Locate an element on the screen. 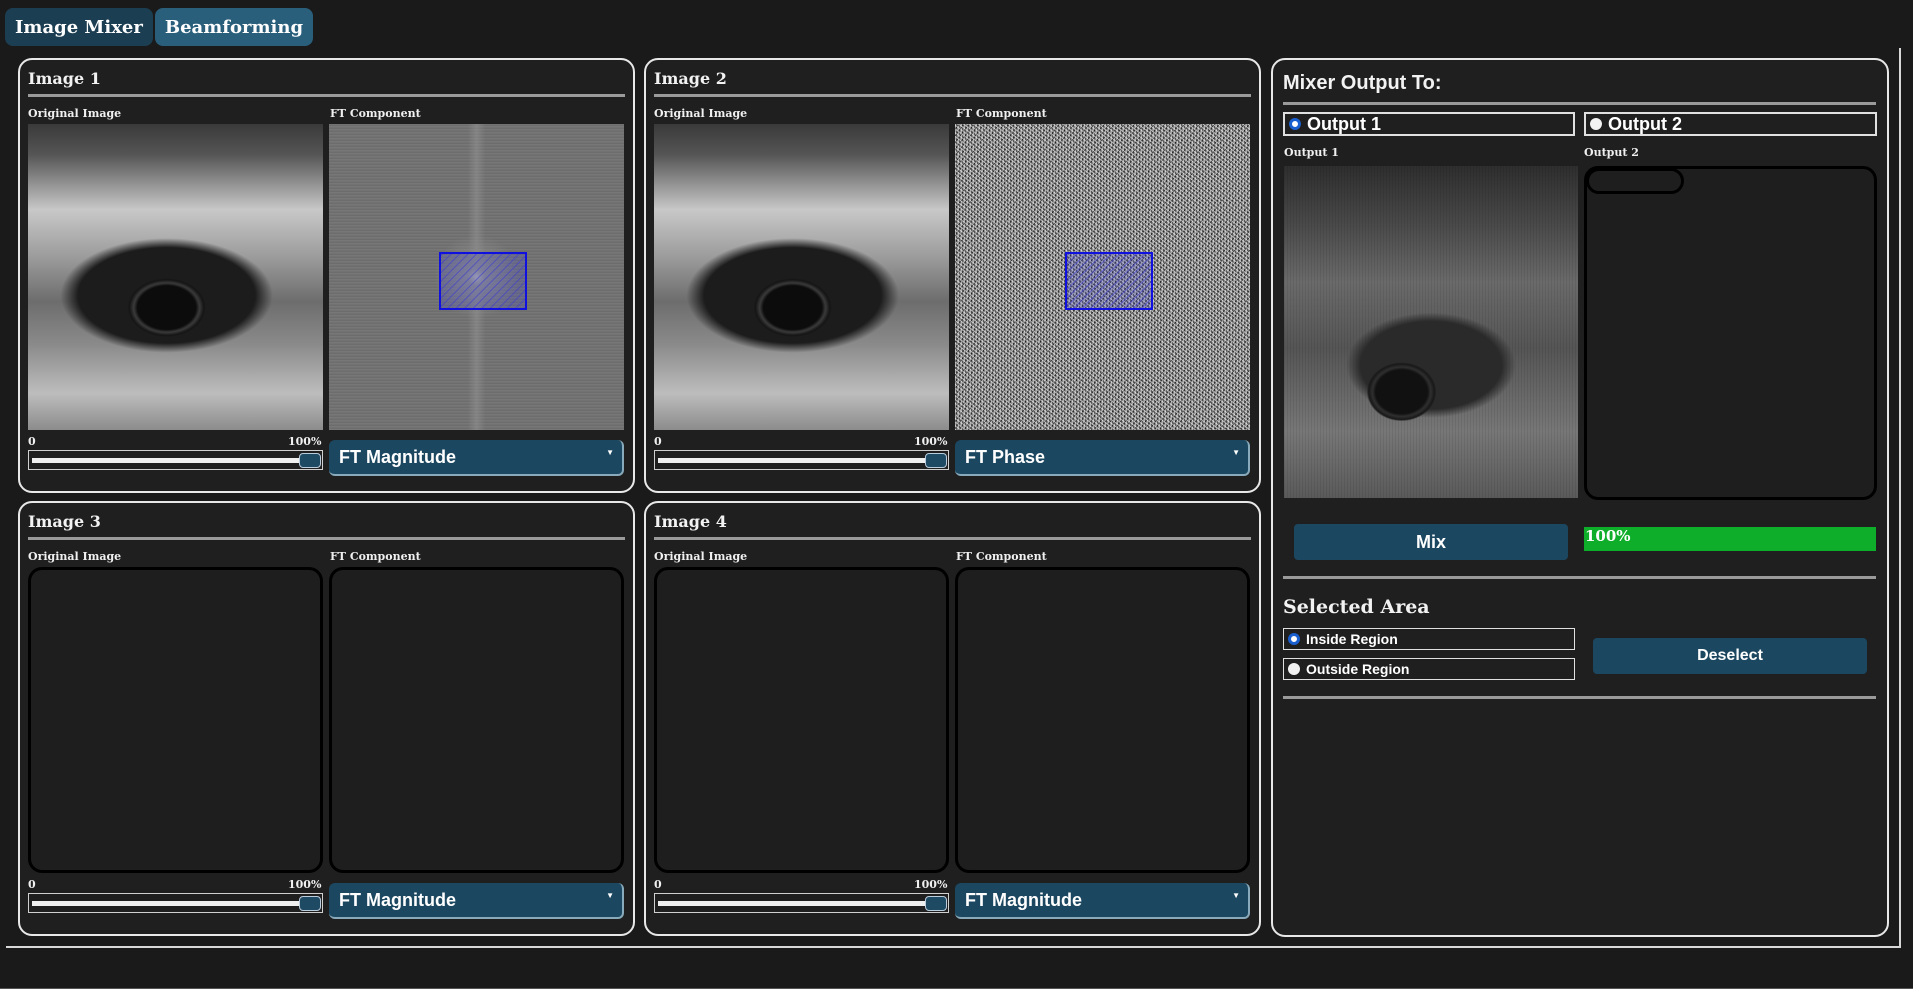 This screenshot has height=989, width=1913. inside-region-label: Inside Region is located at coordinates (1352, 639).